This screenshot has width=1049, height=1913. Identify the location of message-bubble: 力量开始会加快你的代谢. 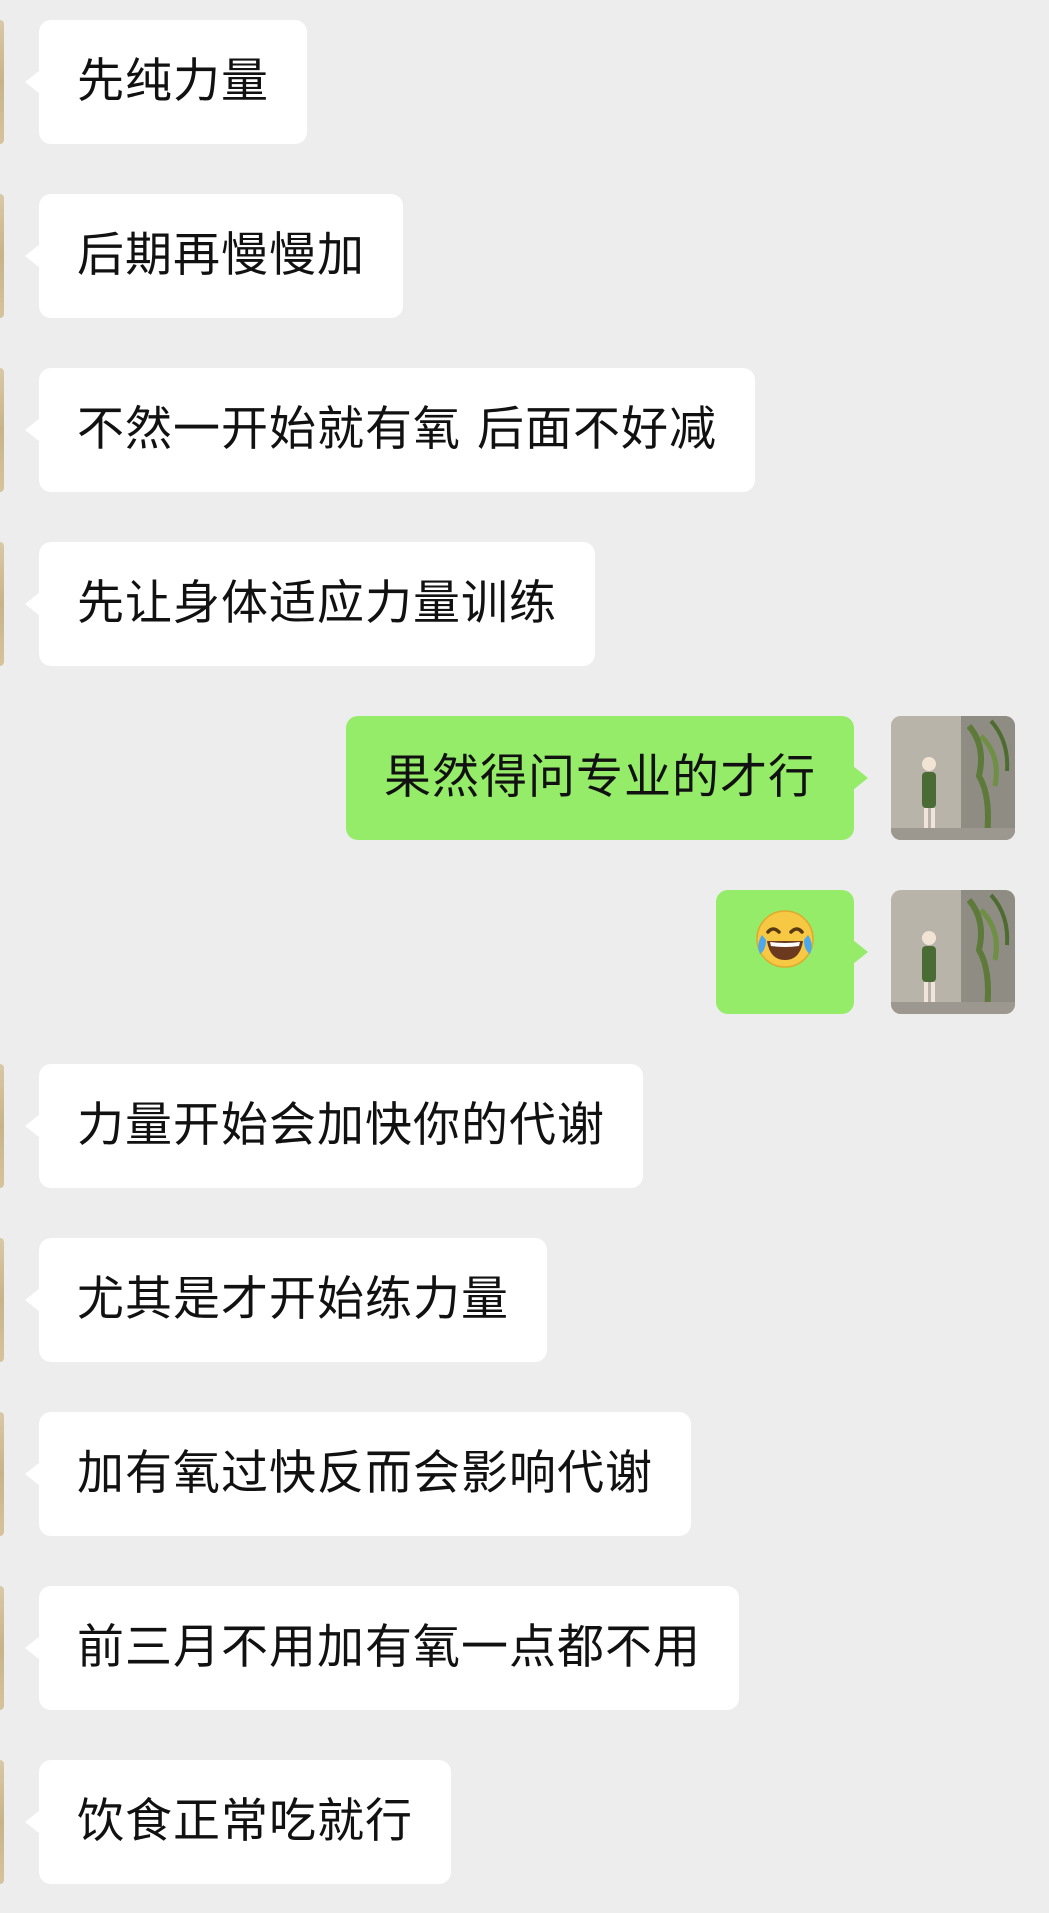
(334, 1126).